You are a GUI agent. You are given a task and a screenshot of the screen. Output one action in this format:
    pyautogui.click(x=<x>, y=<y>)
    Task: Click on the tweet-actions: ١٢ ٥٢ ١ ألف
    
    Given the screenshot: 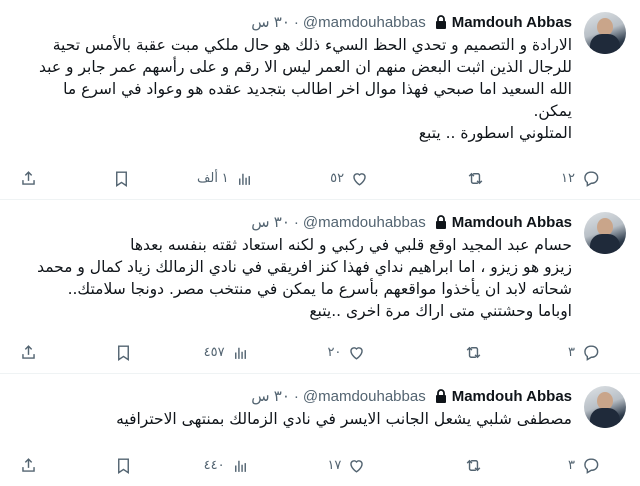 What is the action you would take?
    pyautogui.click(x=305, y=178)
    